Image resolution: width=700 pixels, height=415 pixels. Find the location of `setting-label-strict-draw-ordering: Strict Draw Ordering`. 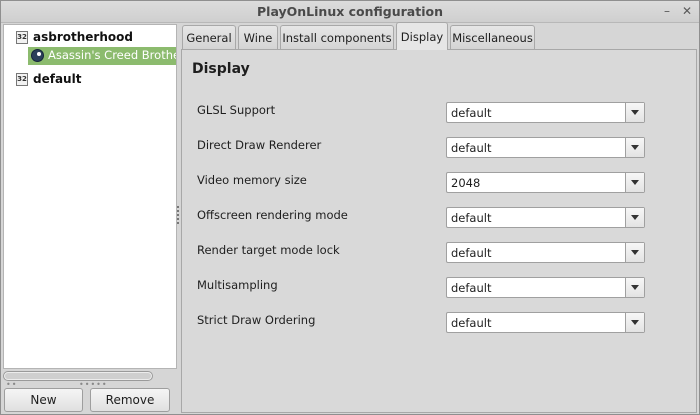

setting-label-strict-draw-ordering: Strict Draw Ordering is located at coordinates (256, 320).